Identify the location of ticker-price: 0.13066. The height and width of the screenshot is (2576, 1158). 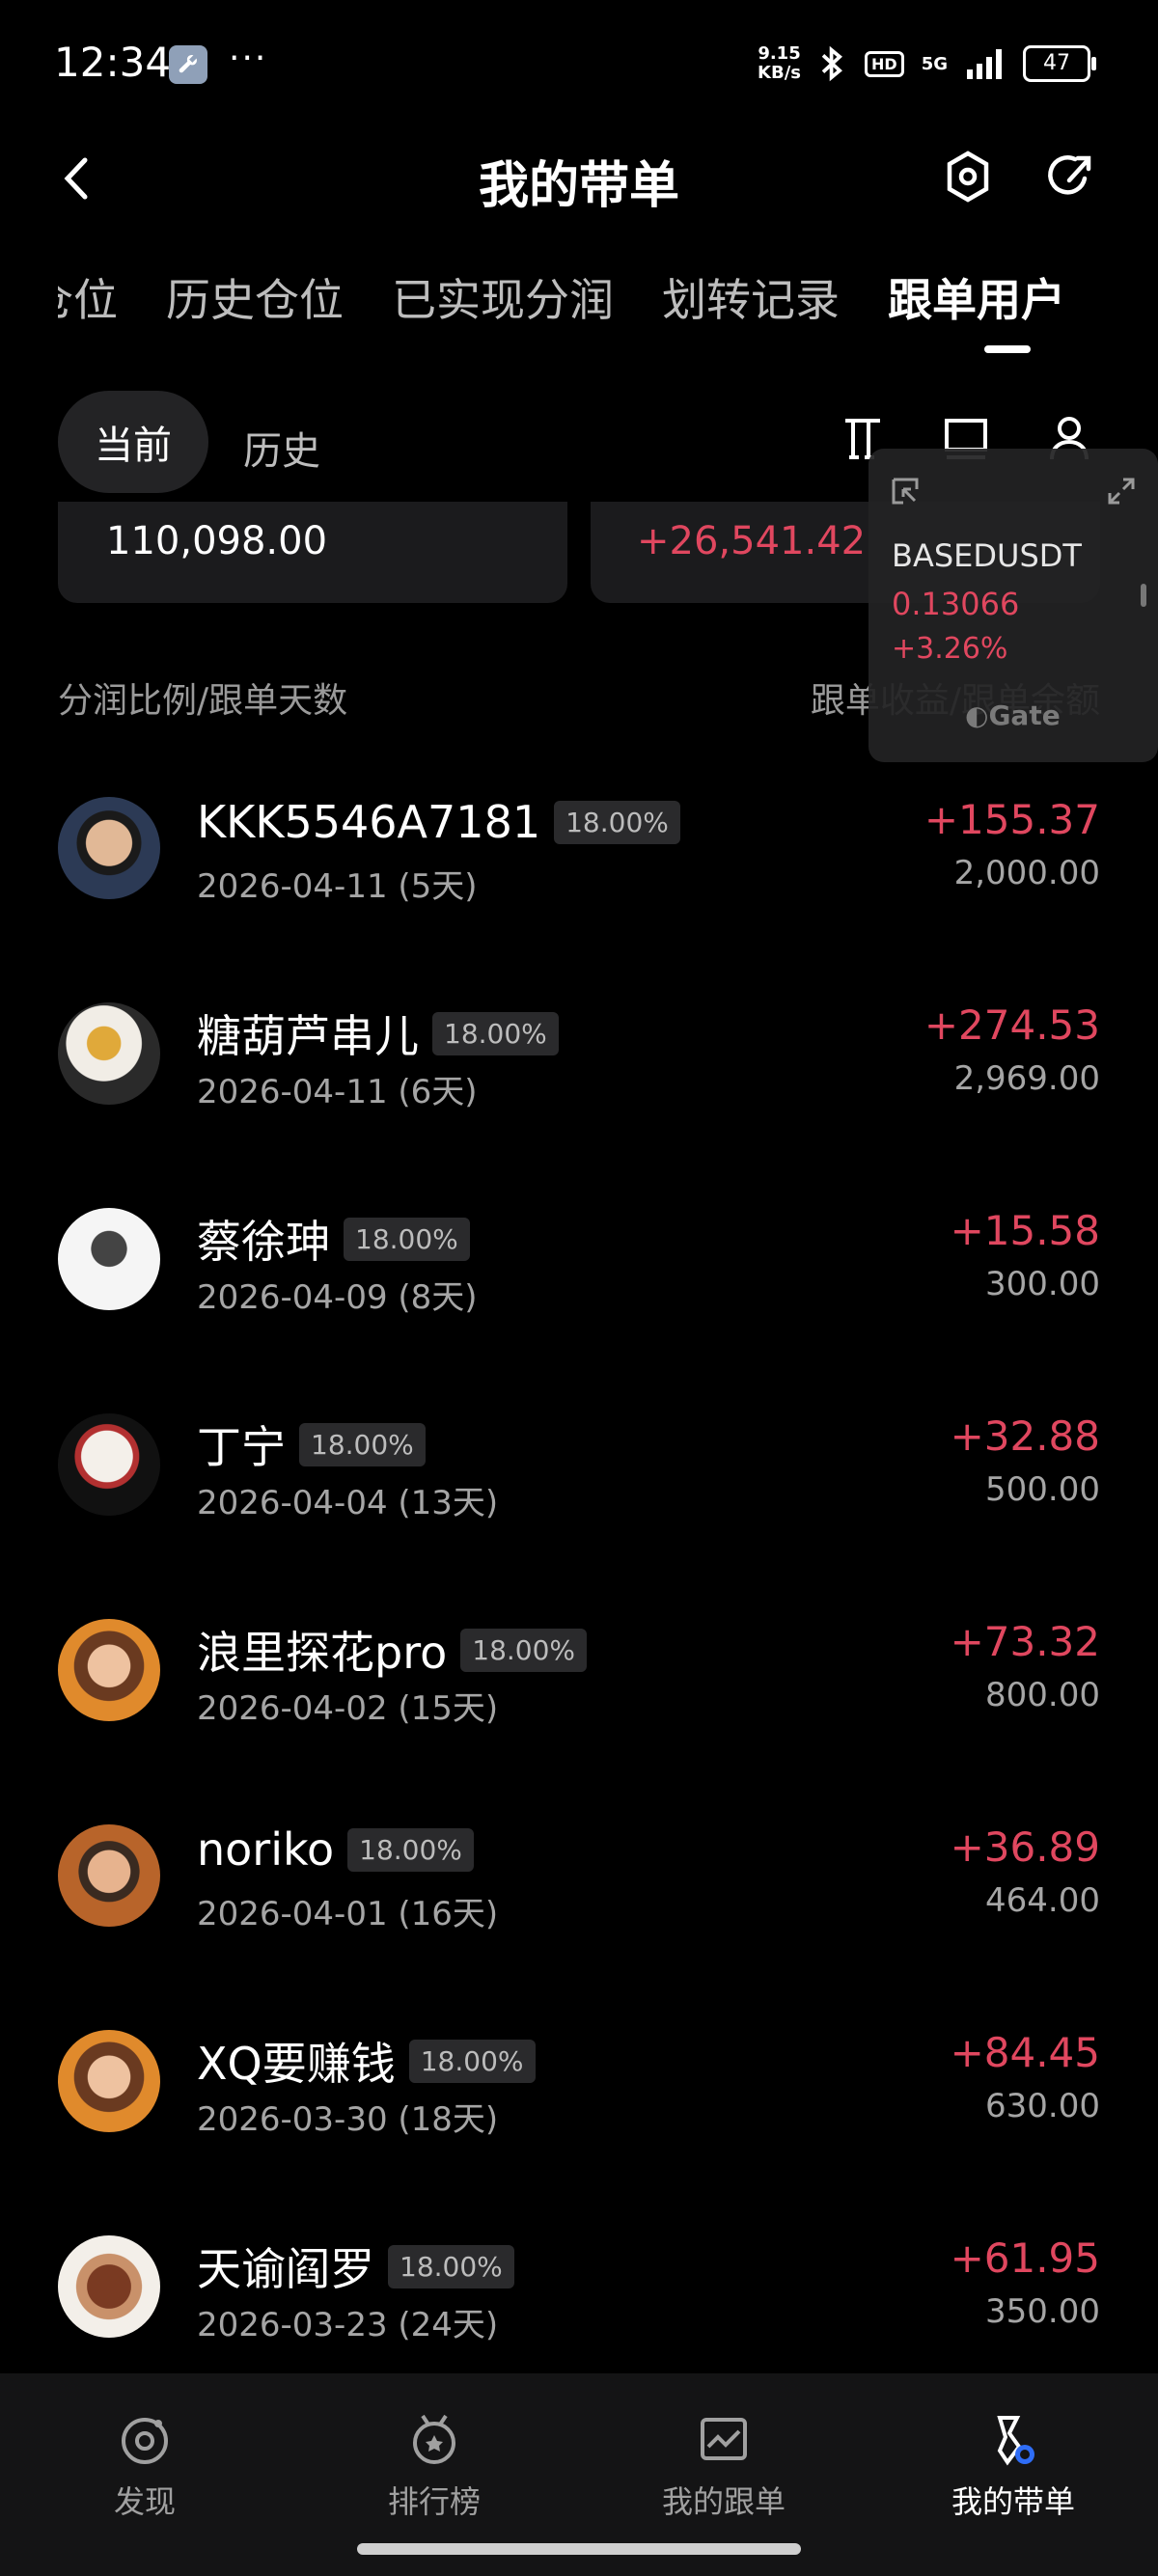
(956, 604).